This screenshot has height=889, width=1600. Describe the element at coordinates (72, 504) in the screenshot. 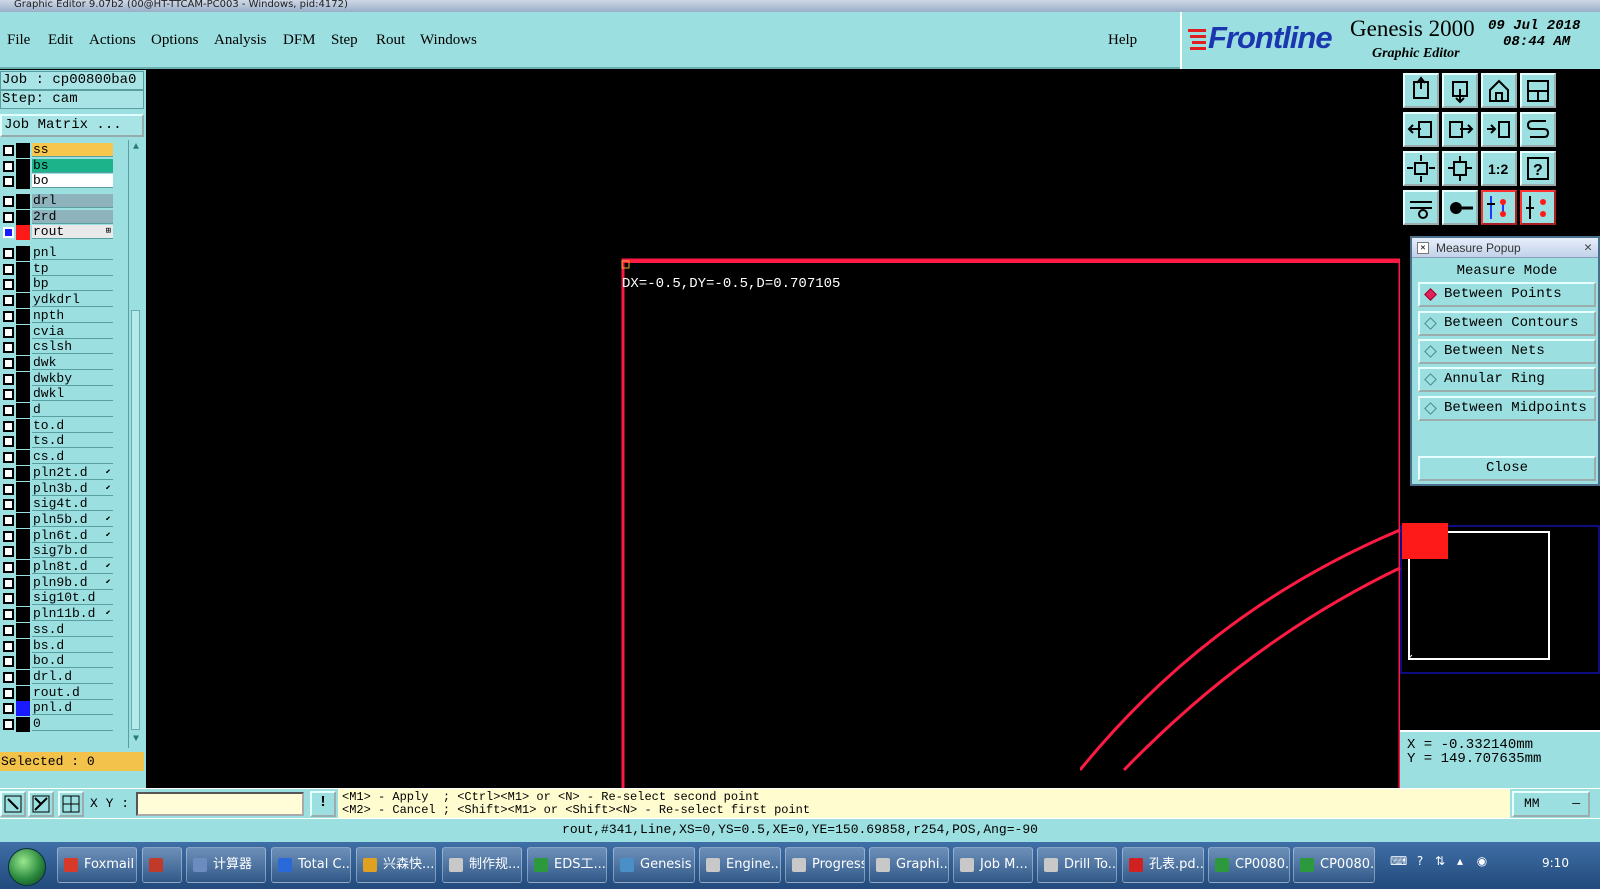

I see `layer-name: sig4t.d` at that location.